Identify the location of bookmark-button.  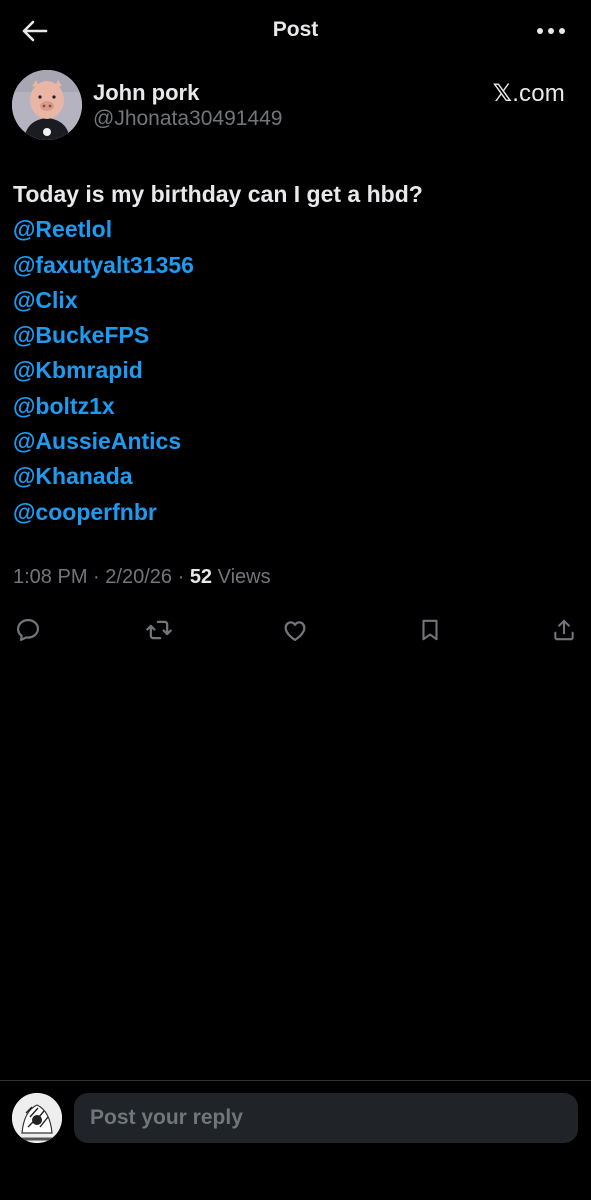
(430, 630).